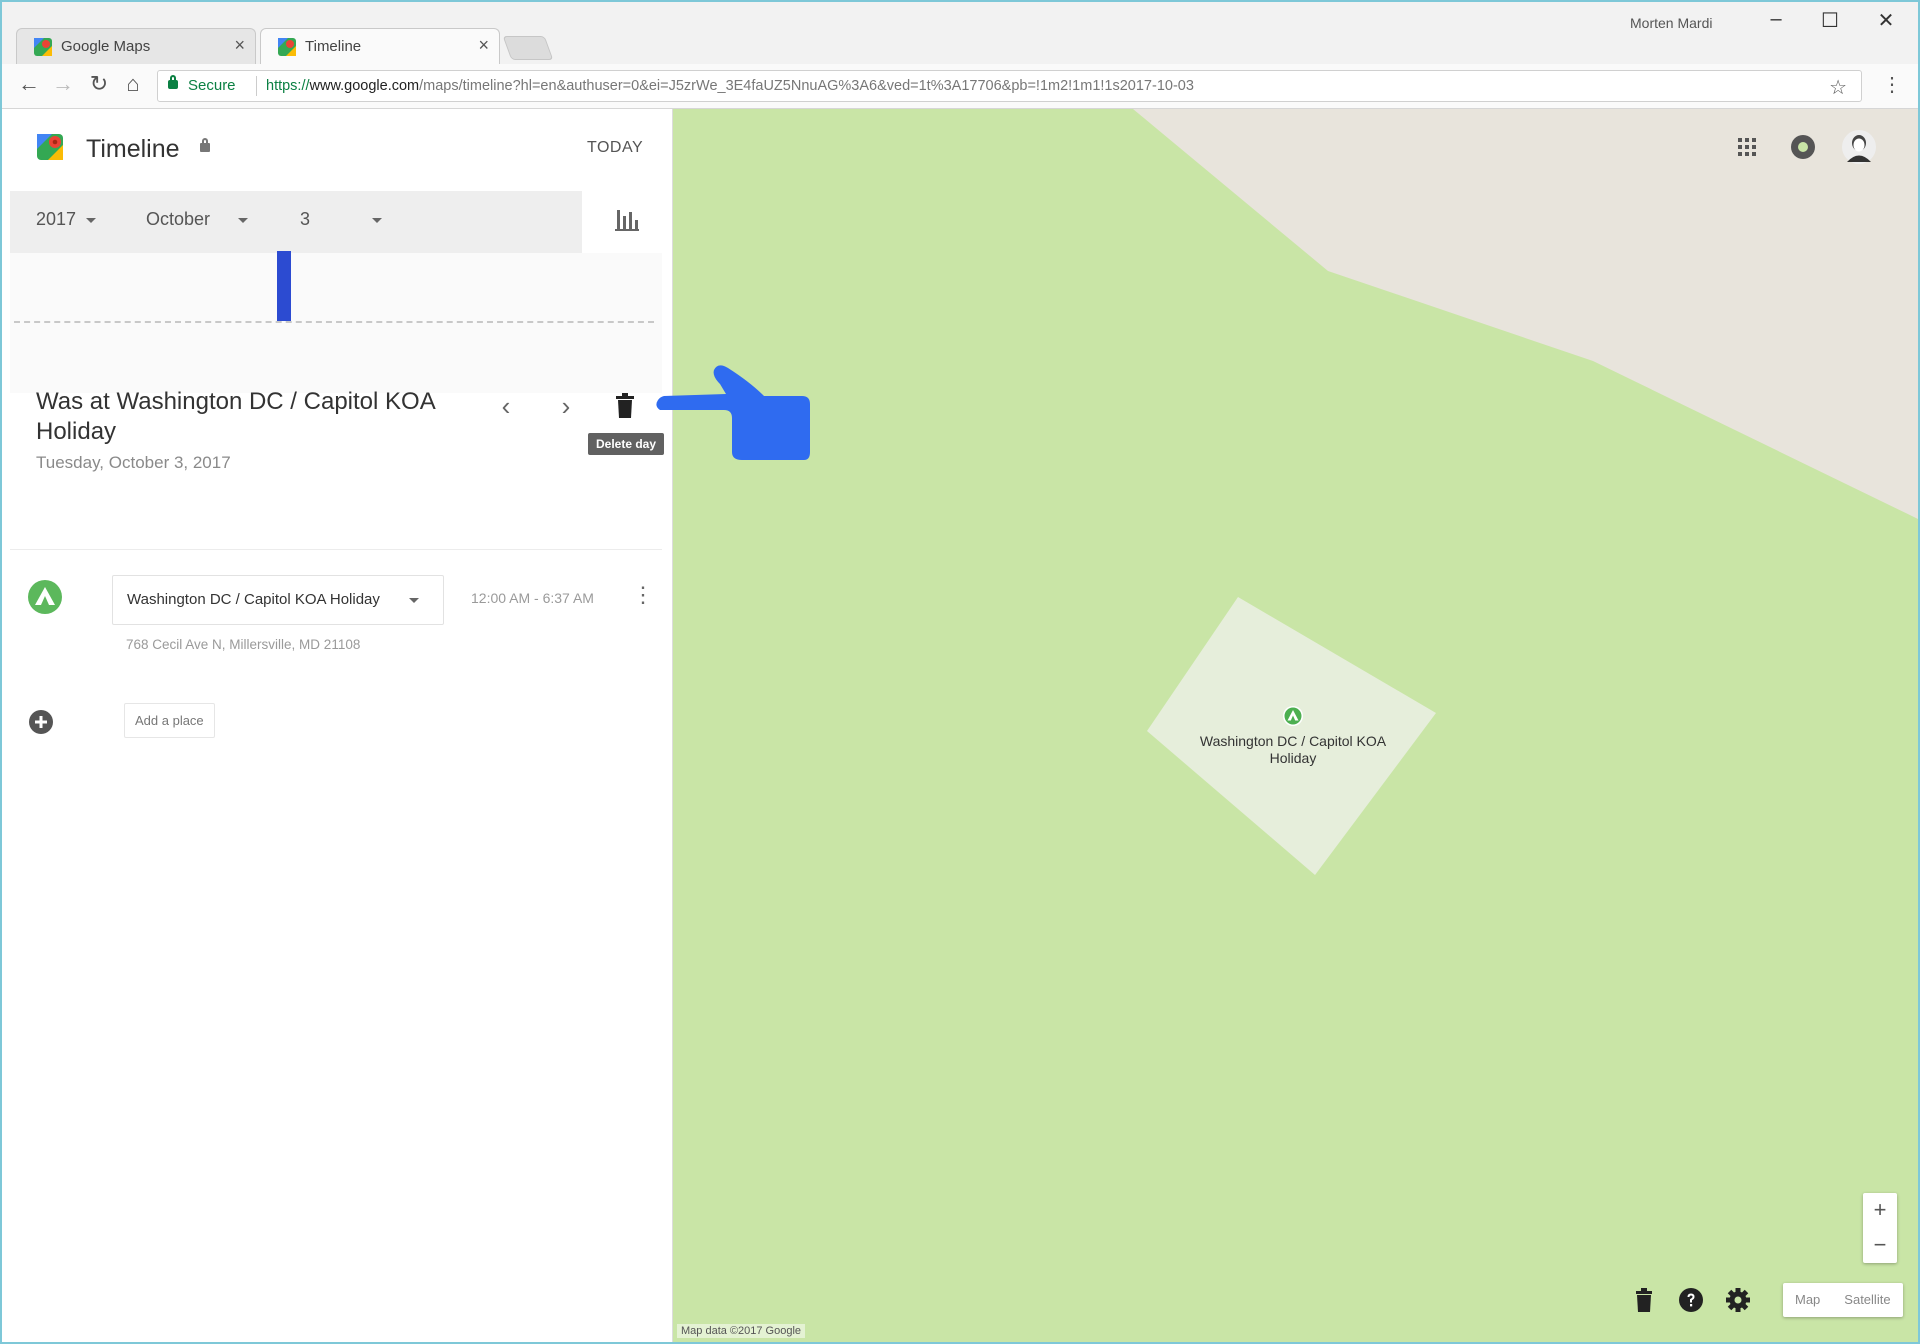  What do you see at coordinates (506, 406) in the screenshot?
I see `previous-day-button: ‹` at bounding box center [506, 406].